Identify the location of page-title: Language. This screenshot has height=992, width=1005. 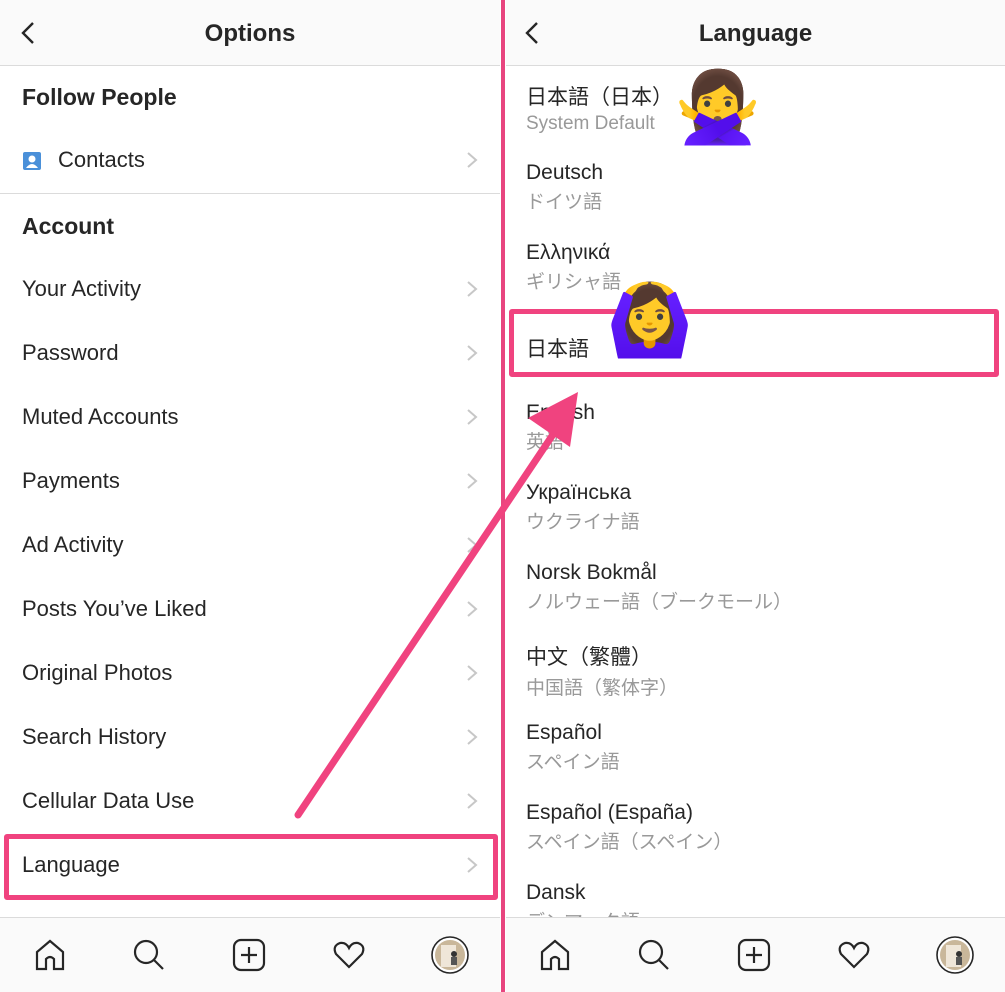
(755, 33).